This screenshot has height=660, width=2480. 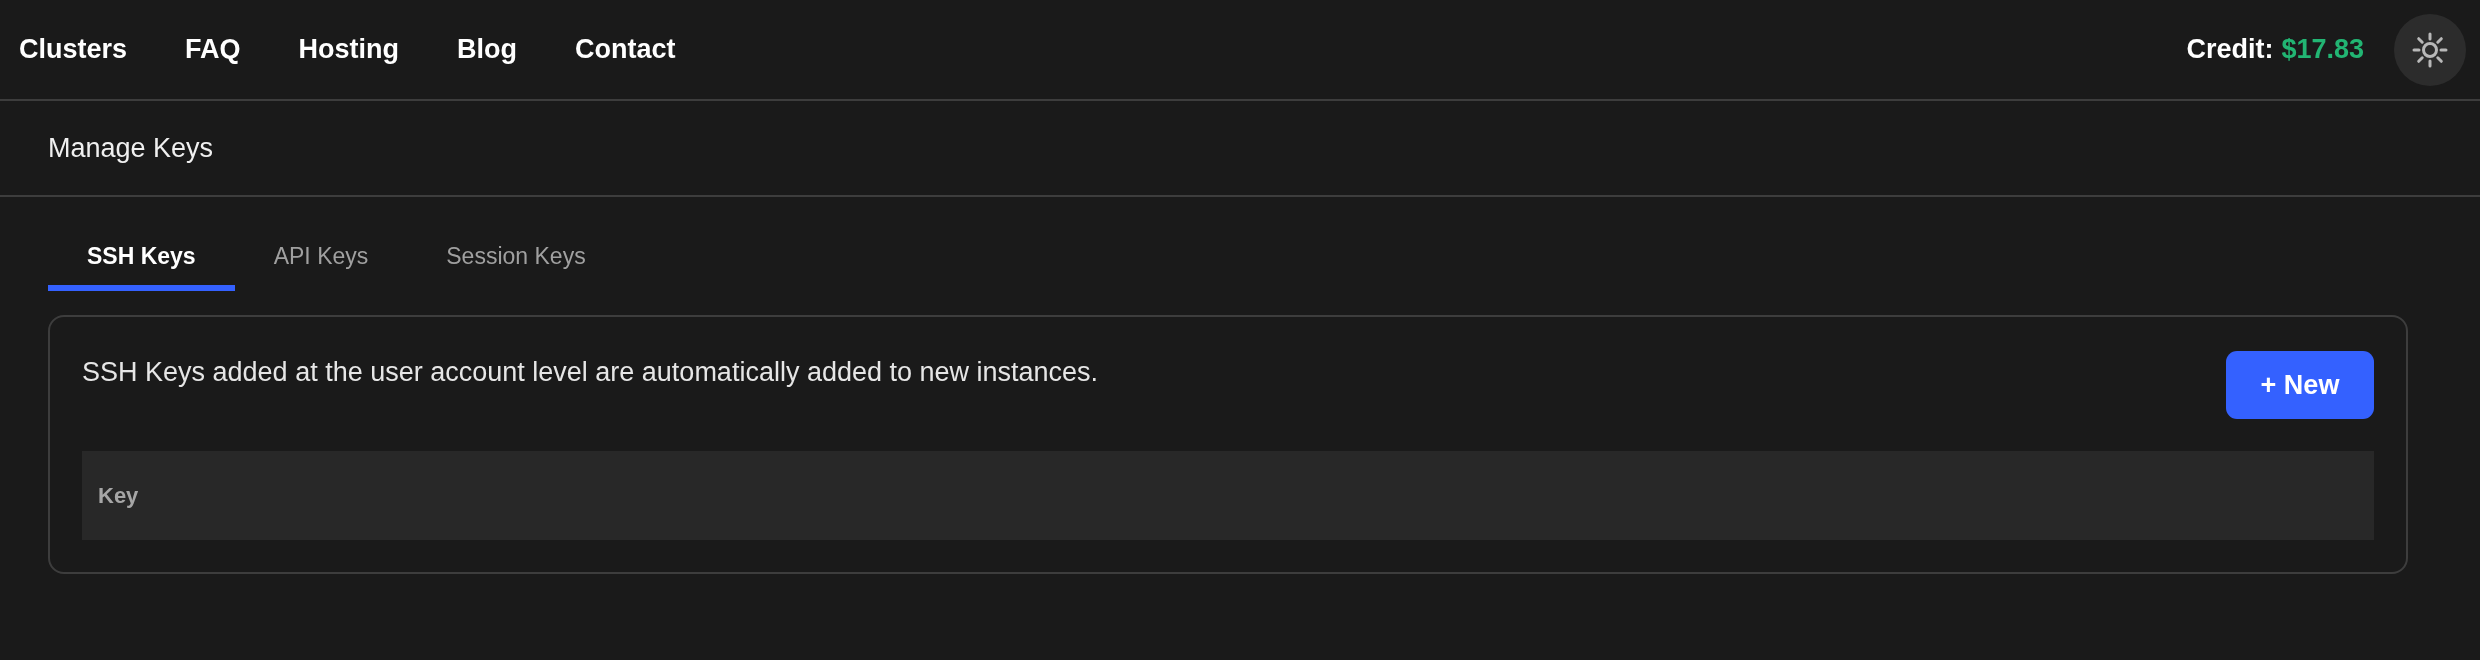 What do you see at coordinates (73, 49) in the screenshot?
I see `nav-link: Clusters` at bounding box center [73, 49].